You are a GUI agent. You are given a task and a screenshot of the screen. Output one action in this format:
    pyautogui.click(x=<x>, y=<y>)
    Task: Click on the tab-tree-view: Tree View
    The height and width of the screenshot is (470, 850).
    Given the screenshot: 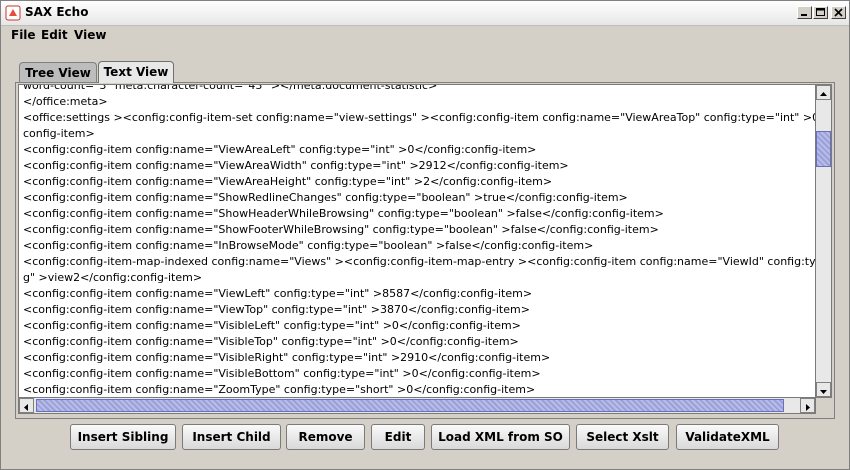 What is the action you would take?
    pyautogui.click(x=58, y=72)
    